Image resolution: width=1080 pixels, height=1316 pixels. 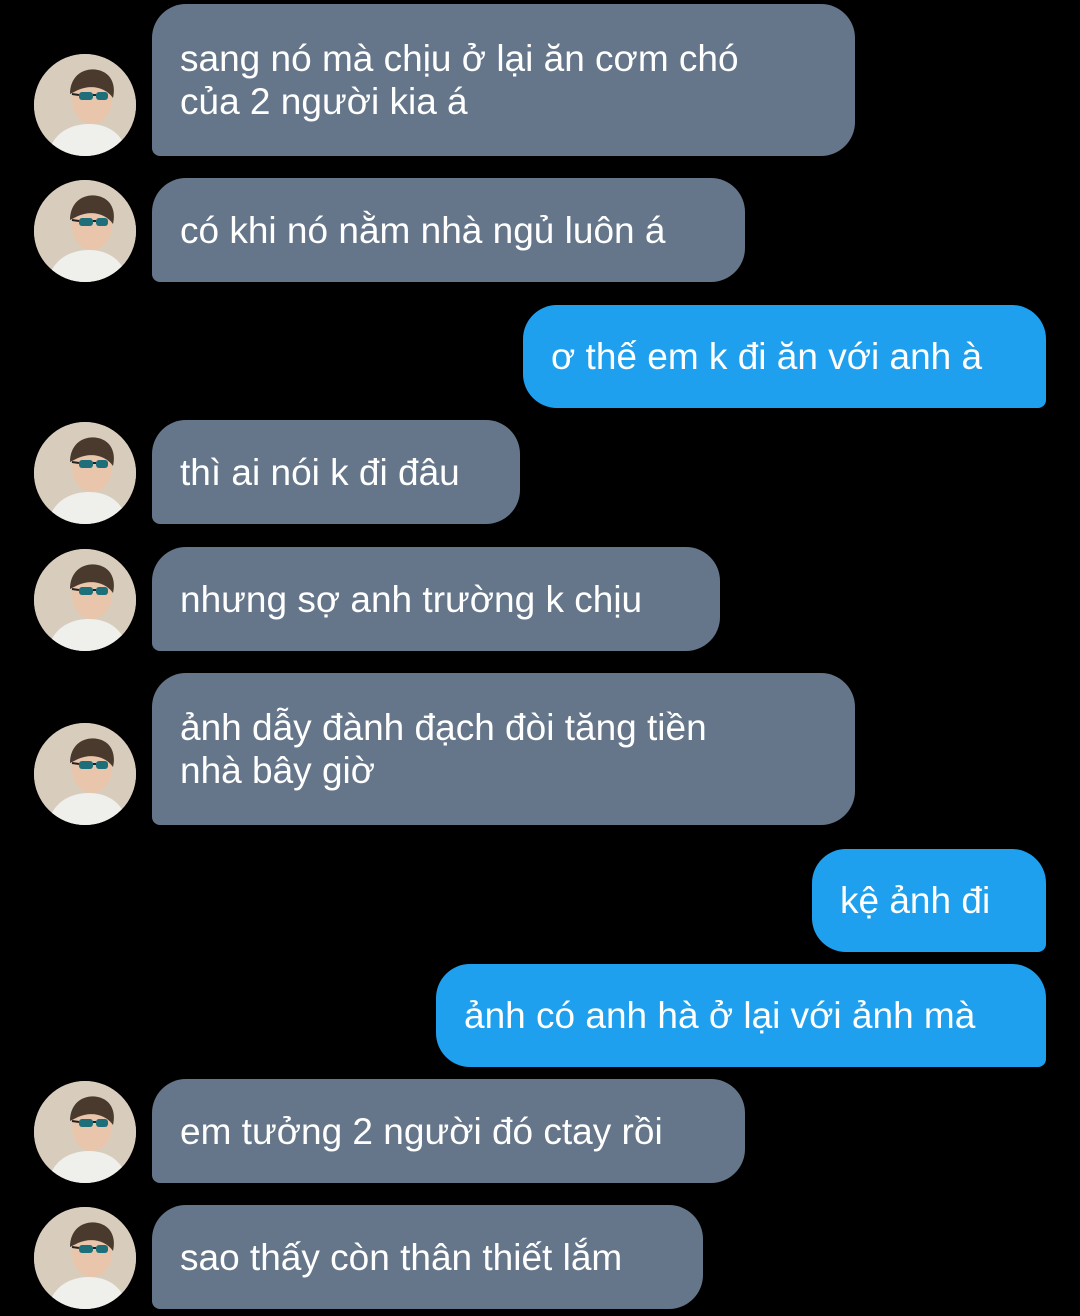 What do you see at coordinates (741, 1015) in the screenshot?
I see `message-bubble: ảnh có anh hà ở lại với ảnh mà` at bounding box center [741, 1015].